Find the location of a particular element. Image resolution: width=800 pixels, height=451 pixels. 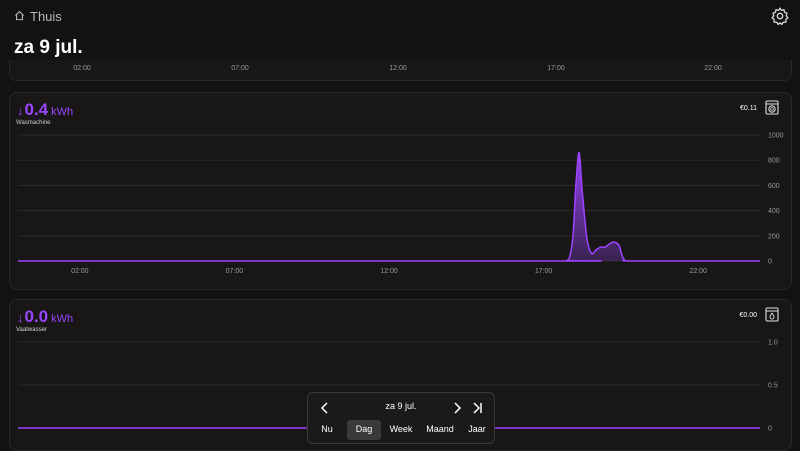

period-tabs: Nu Dag Week Maand Jaar is located at coordinates (401, 430).